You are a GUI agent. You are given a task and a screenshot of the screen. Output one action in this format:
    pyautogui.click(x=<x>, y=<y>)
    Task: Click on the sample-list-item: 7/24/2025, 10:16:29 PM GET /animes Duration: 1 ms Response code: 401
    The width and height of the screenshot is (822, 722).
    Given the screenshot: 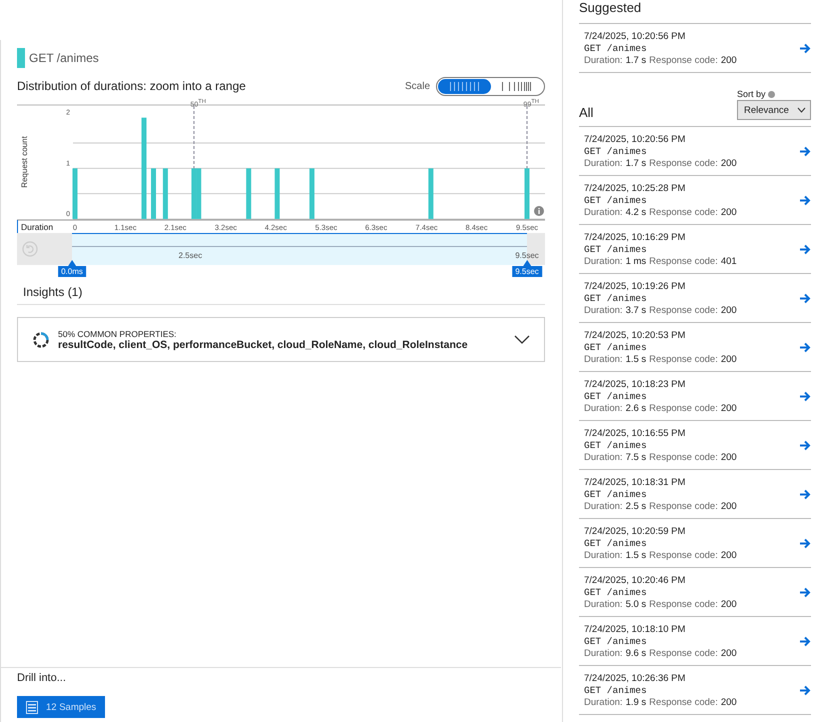 What is the action you would take?
    pyautogui.click(x=695, y=248)
    